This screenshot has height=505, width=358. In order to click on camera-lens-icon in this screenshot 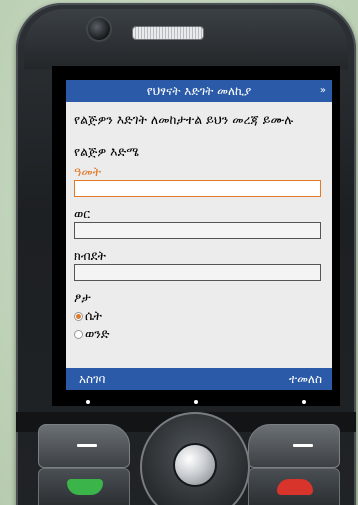, I will do `click(99, 29)`.